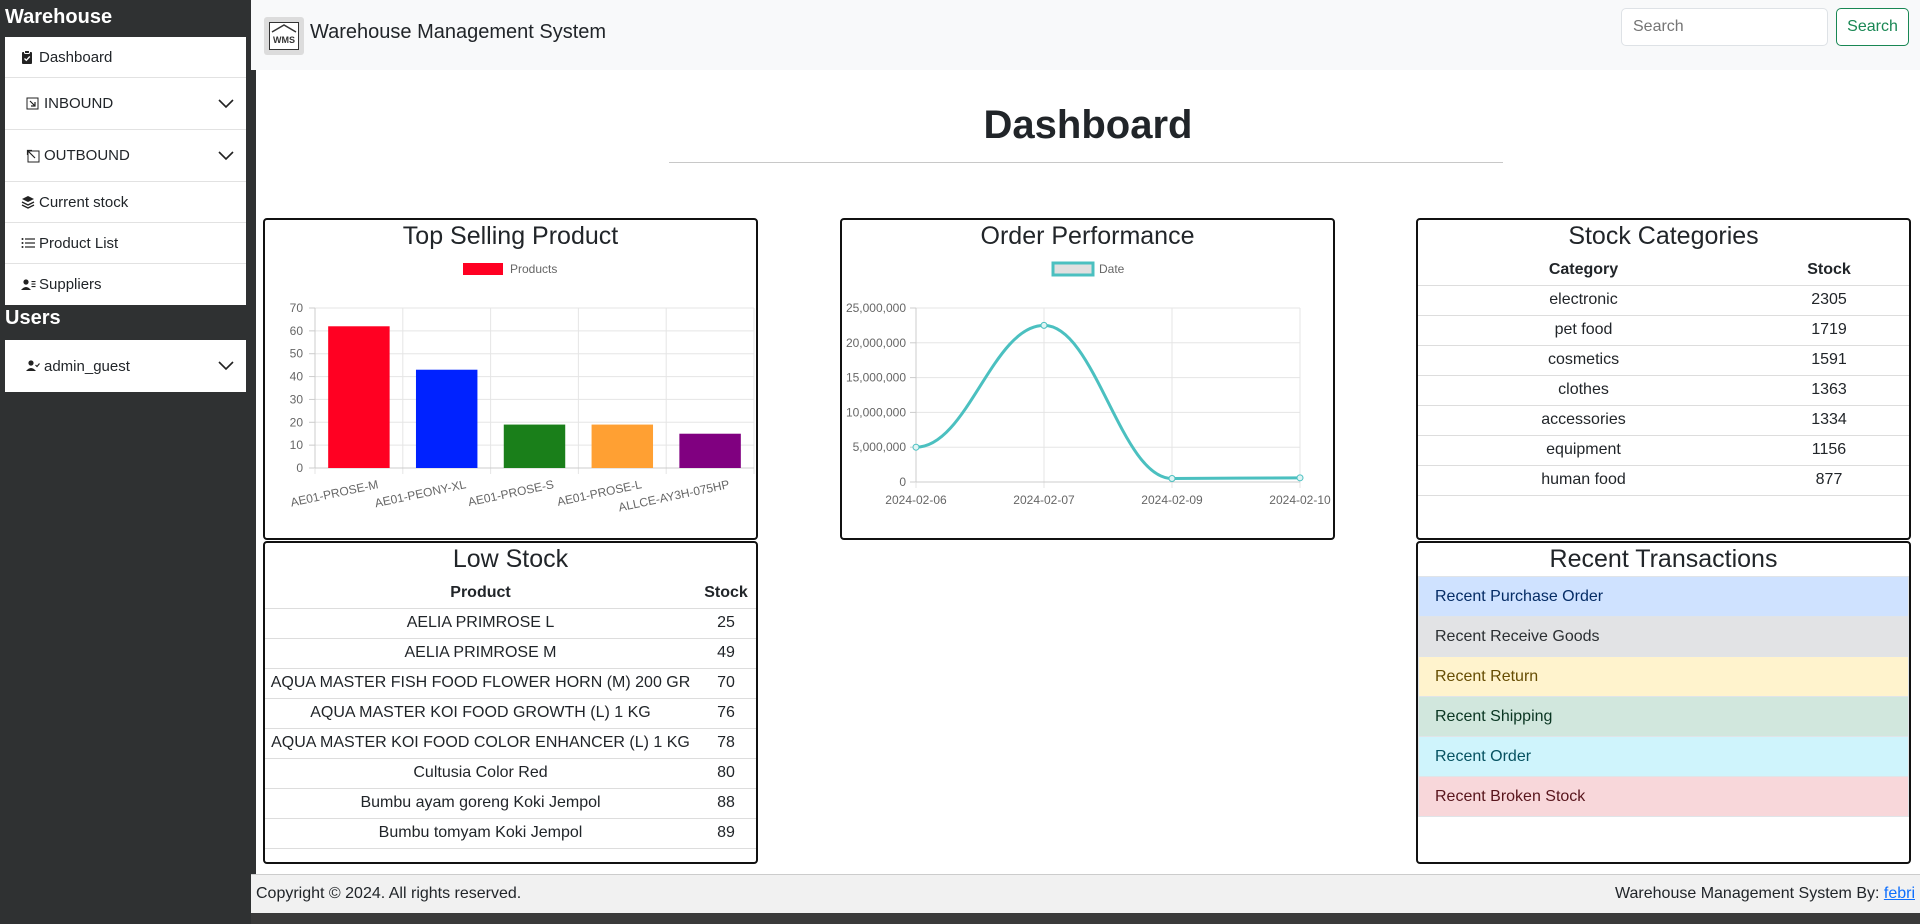 The height and width of the screenshot is (924, 1920). Describe the element at coordinates (297, 354) in the screenshot. I see `y-tick-label: 50` at that location.